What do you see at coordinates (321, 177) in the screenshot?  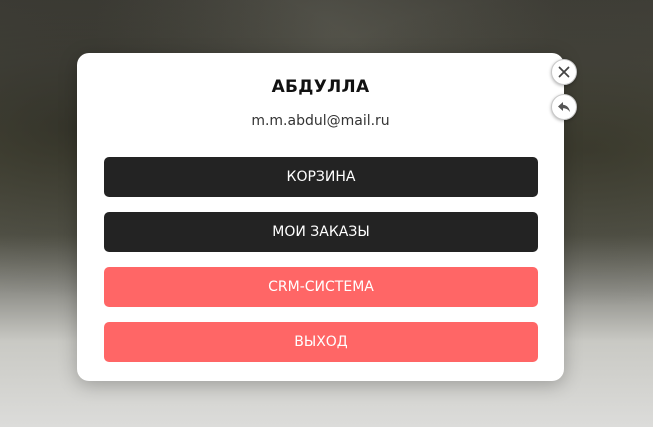 I see `cart-button: КОРЗИНА` at bounding box center [321, 177].